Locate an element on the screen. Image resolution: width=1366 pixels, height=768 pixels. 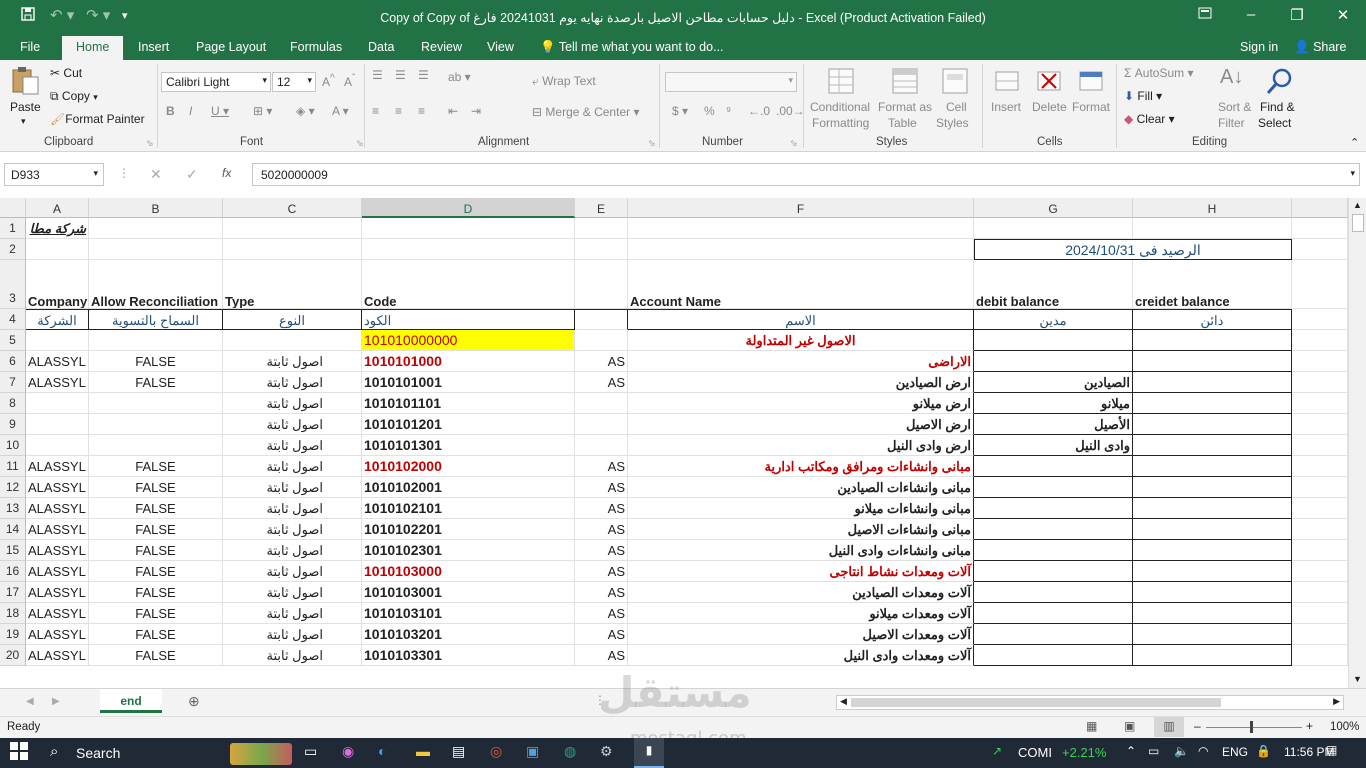
horizontal-scrollbar: ◀ ▶ is located at coordinates (1090, 702).